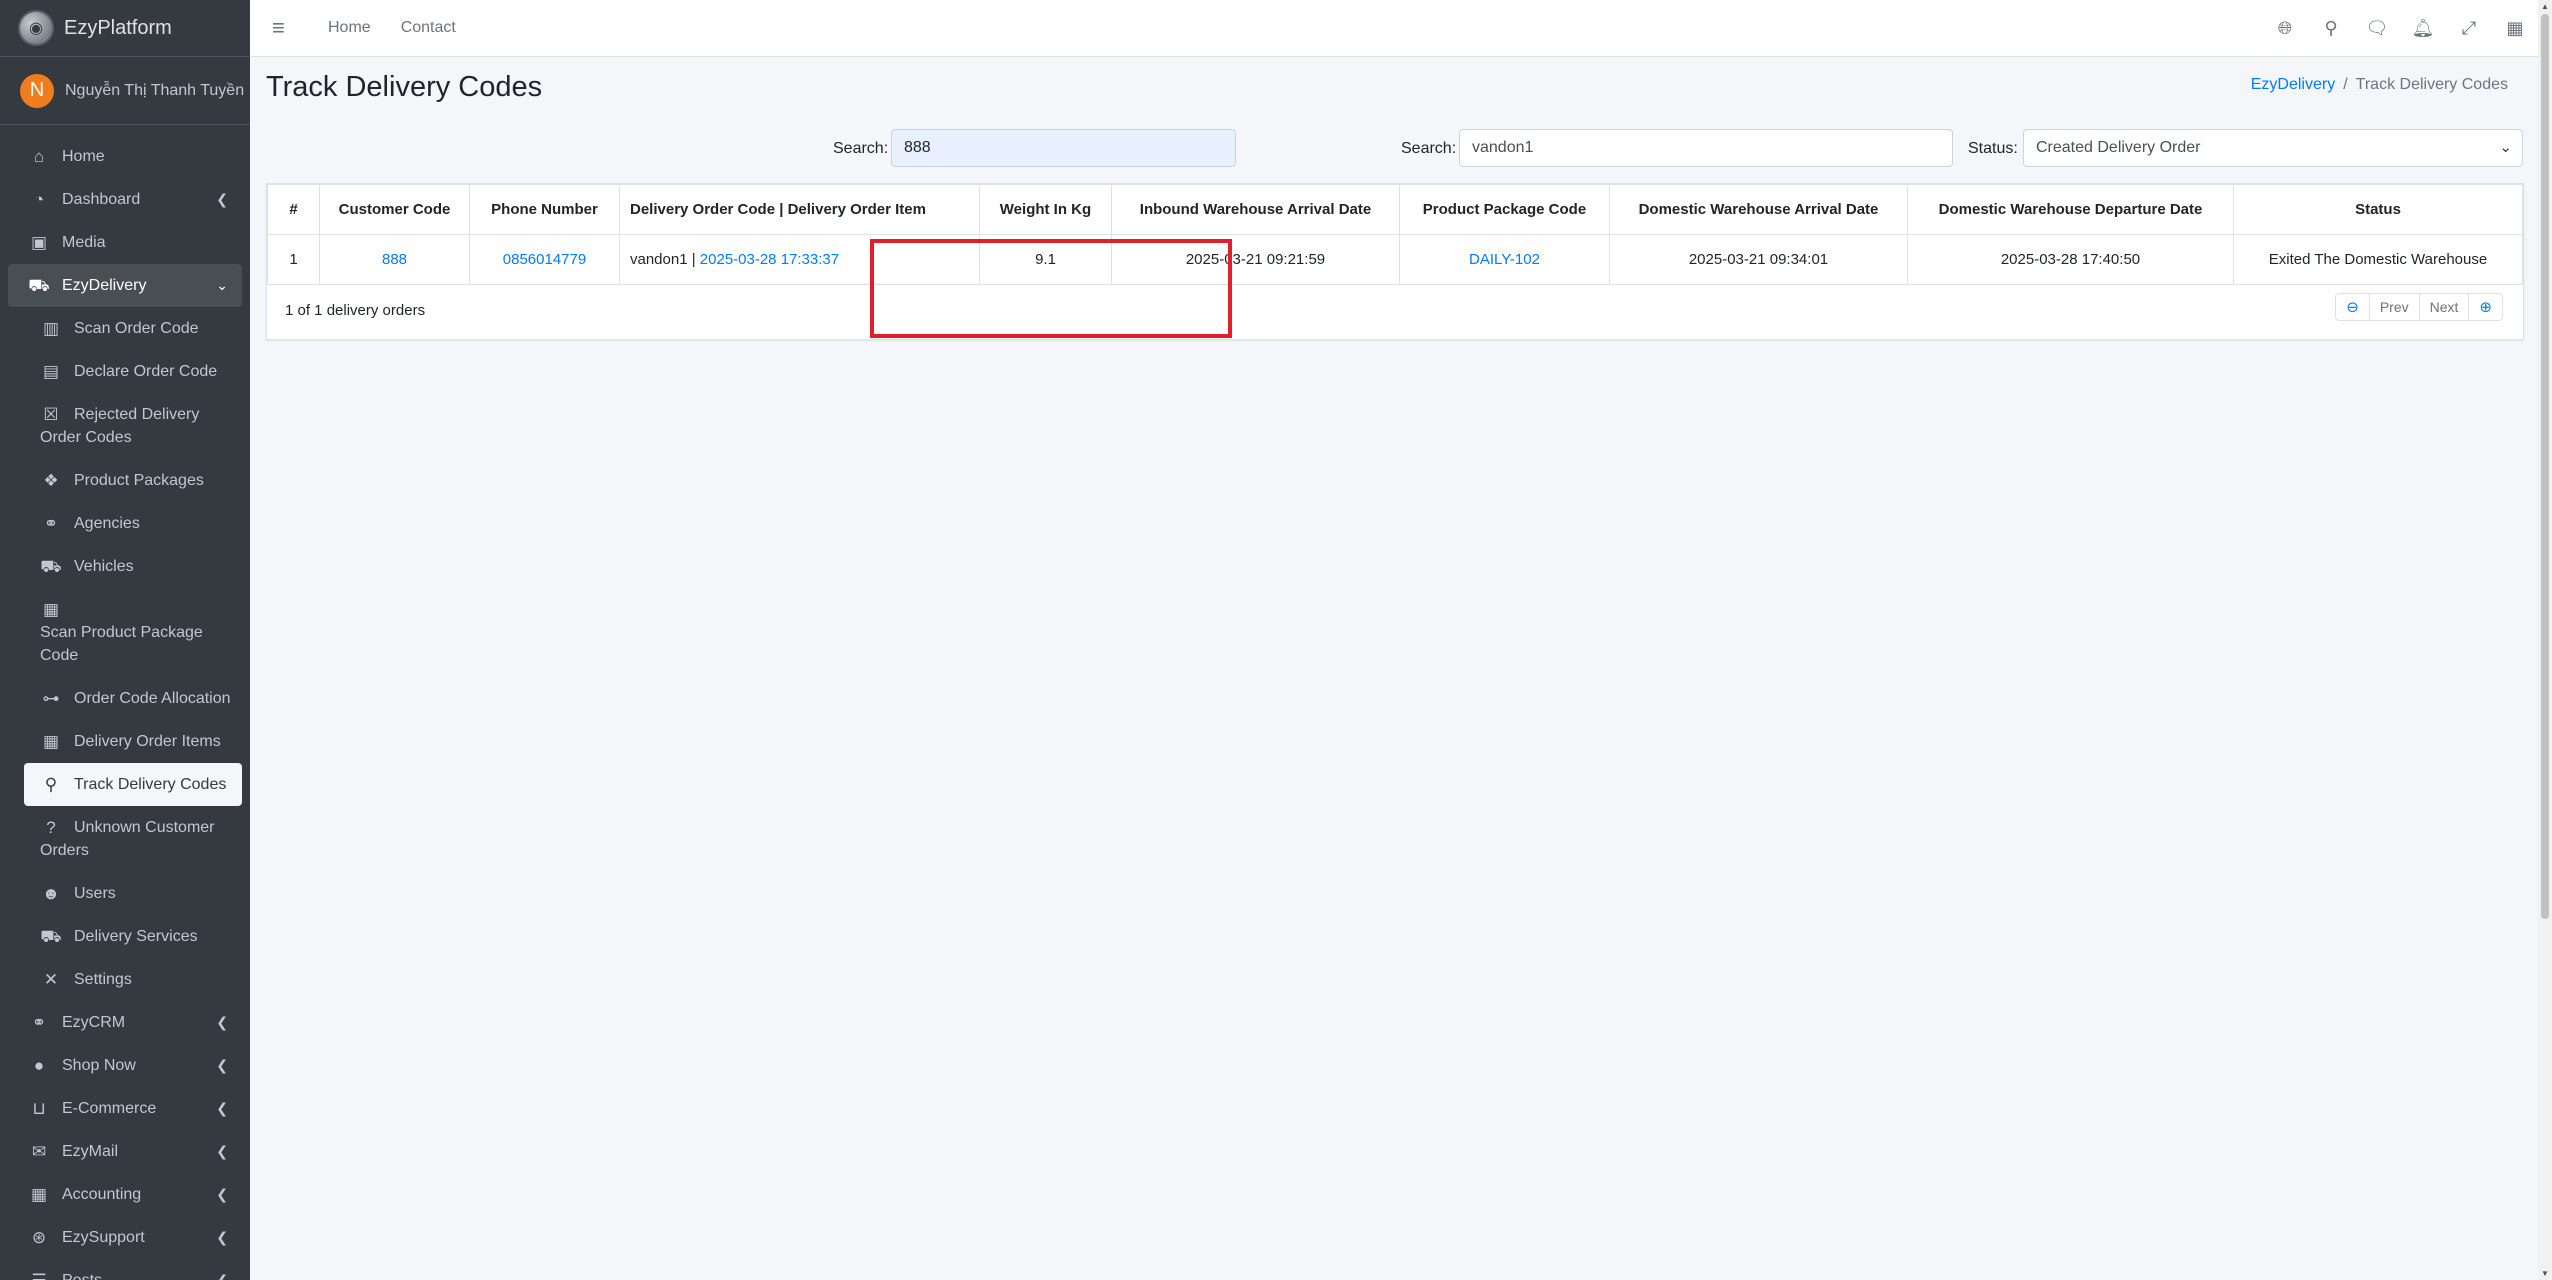  I want to click on sidebar-item-label: EzySupport, so click(103, 1237).